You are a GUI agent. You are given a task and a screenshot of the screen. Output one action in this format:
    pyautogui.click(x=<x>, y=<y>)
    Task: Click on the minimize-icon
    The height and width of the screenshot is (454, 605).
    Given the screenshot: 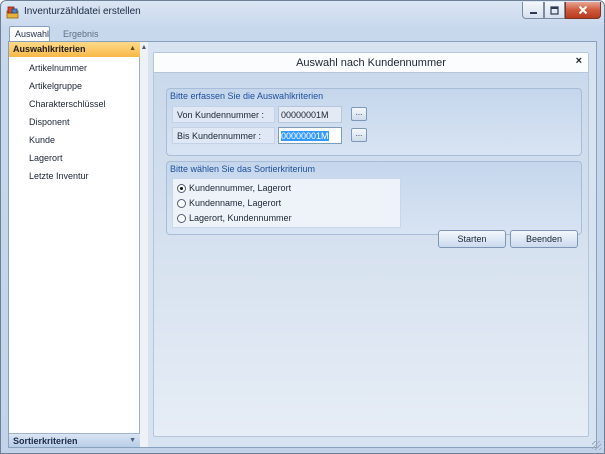 What is the action you would take?
    pyautogui.click(x=533, y=12)
    